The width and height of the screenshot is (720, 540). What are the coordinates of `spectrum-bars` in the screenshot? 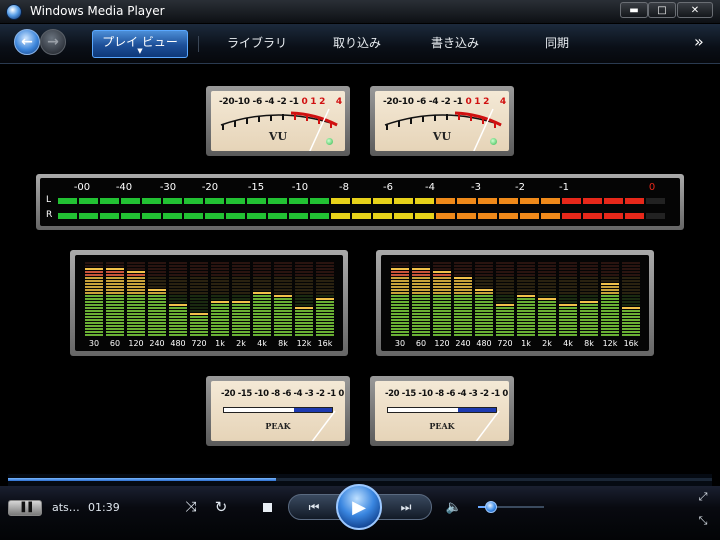 It's located at (209, 299).